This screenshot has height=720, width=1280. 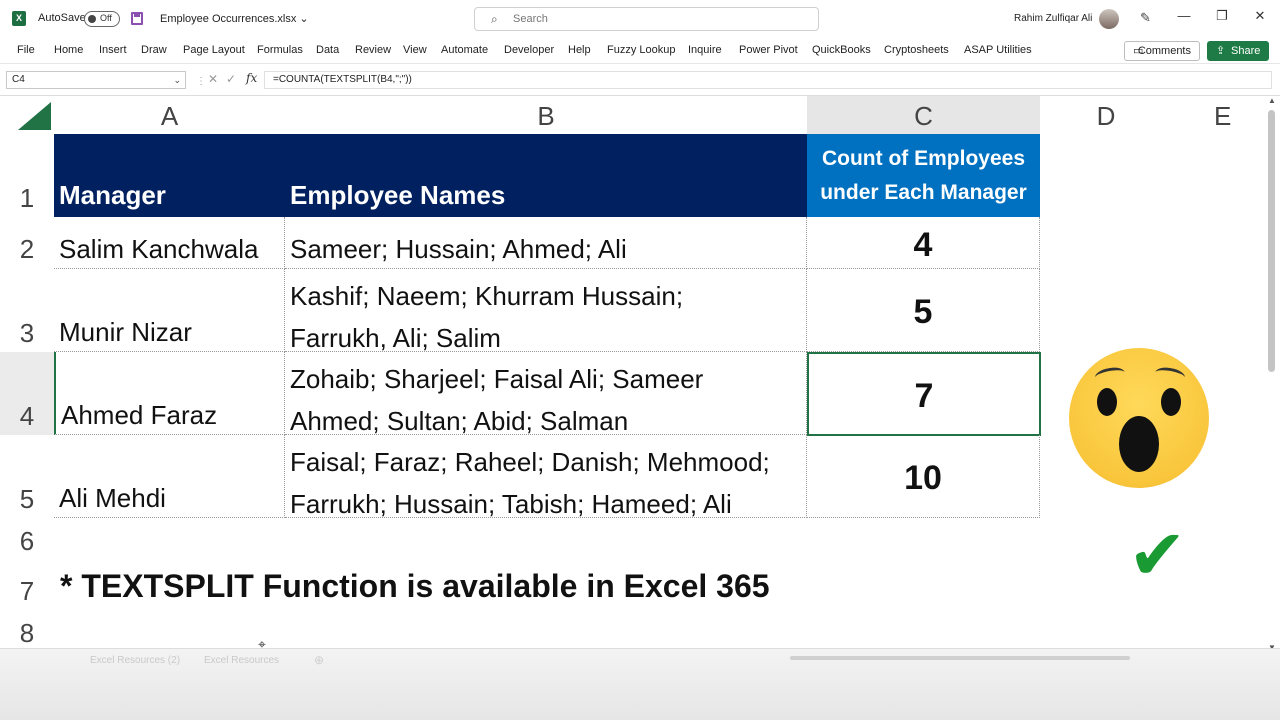 What do you see at coordinates (1271, 241) in the screenshot?
I see `scroll-thumb` at bounding box center [1271, 241].